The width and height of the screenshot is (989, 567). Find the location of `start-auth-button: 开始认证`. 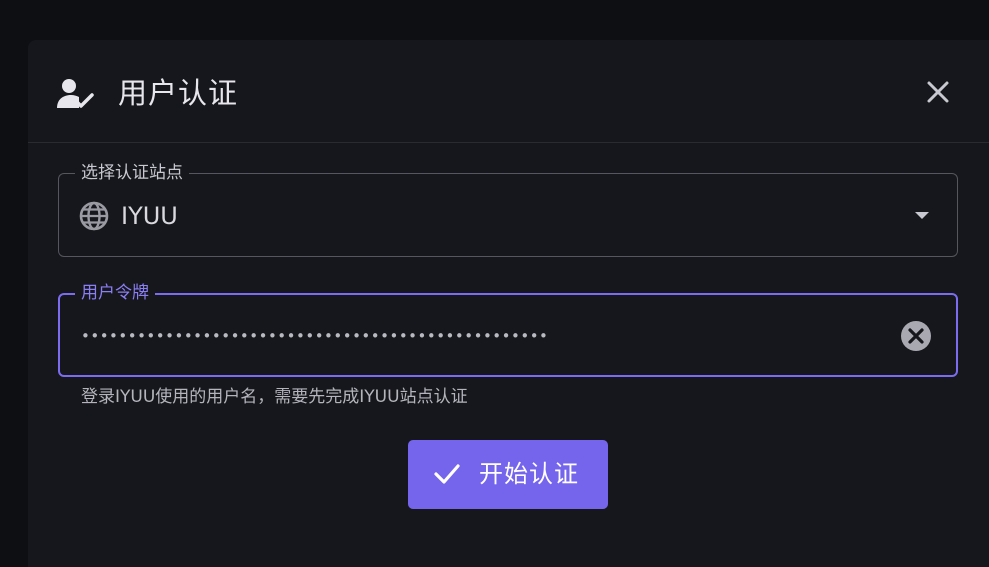

start-auth-button: 开始认证 is located at coordinates (508, 474).